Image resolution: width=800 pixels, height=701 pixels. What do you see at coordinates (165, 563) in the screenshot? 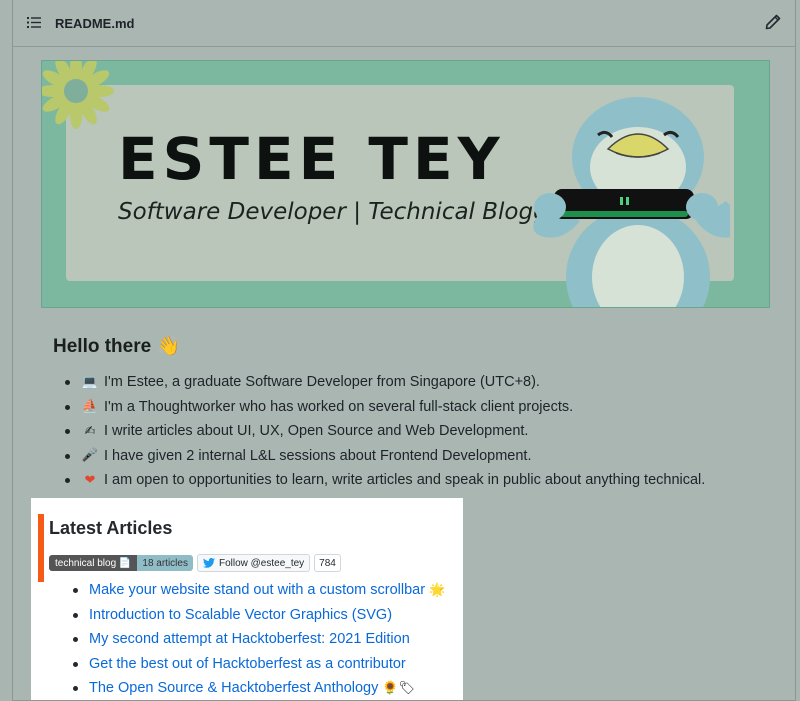
I see `blog-badge-value: 18 articles` at bounding box center [165, 563].